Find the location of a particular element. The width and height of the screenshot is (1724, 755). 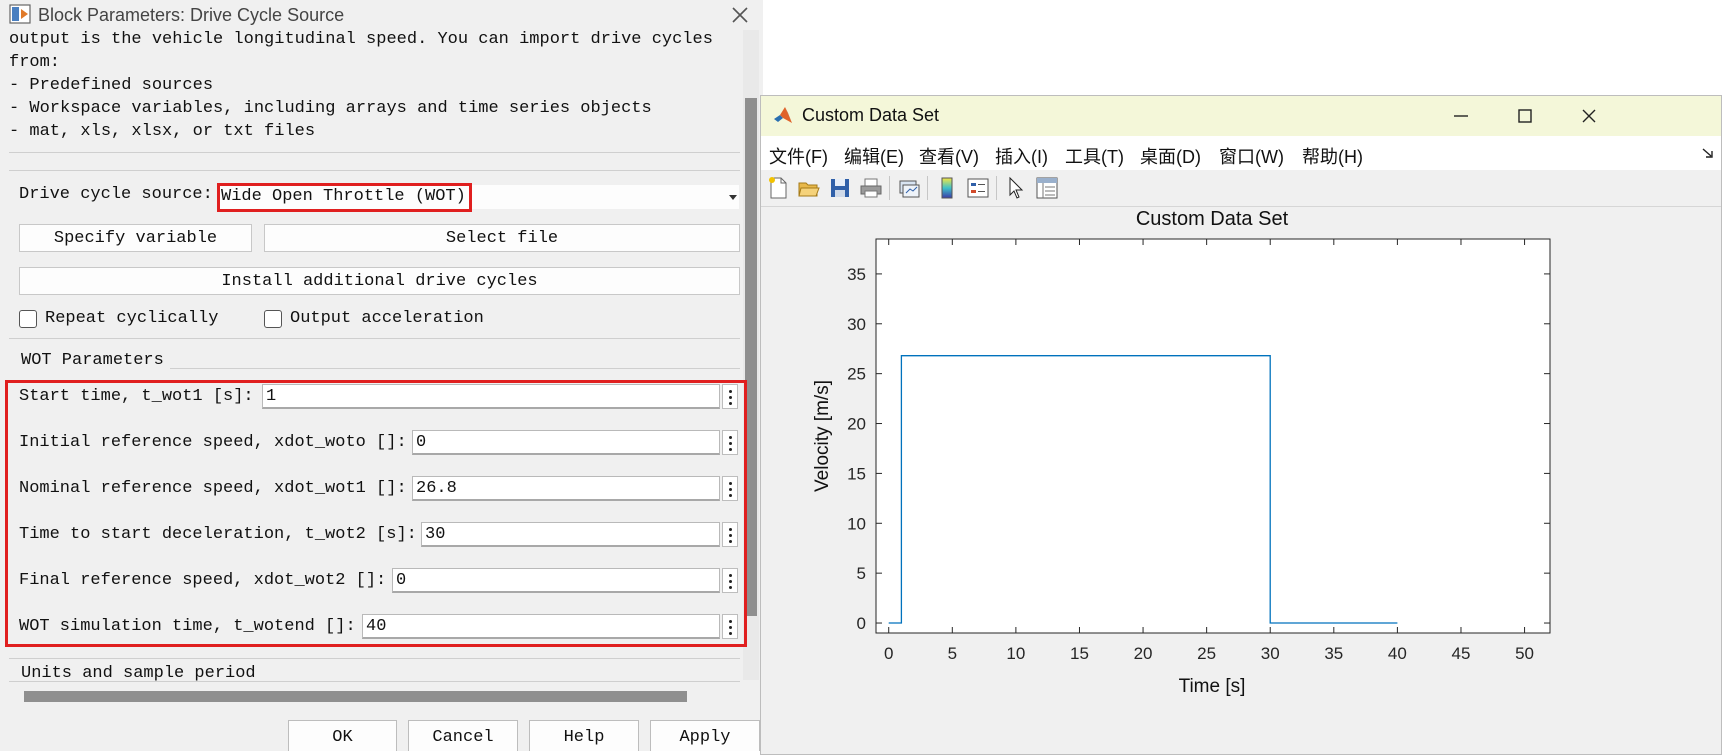

menu-tools: 工具(T) is located at coordinates (1094, 156).